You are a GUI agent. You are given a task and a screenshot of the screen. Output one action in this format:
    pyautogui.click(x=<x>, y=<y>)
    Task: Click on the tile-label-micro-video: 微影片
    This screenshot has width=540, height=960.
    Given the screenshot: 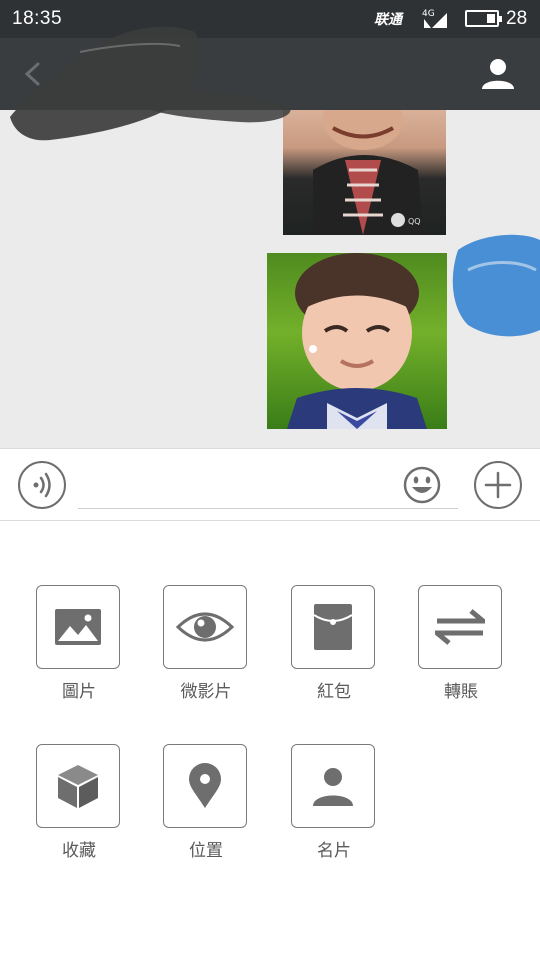 What is the action you would take?
    pyautogui.click(x=206, y=692)
    